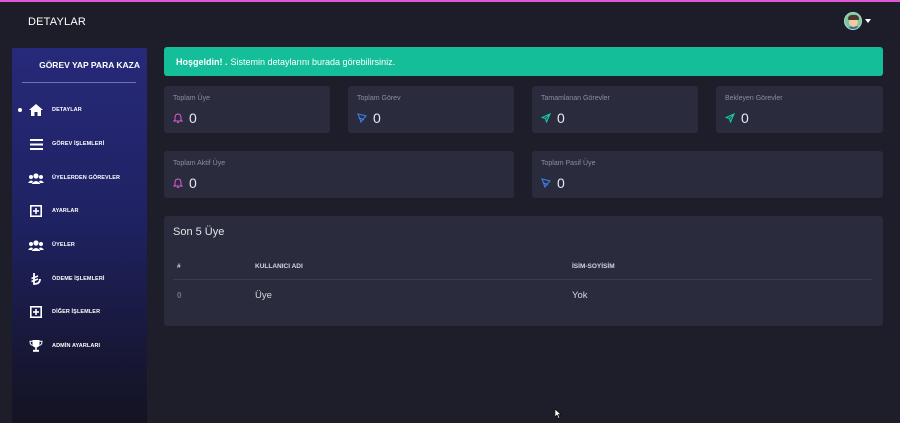 Image resolution: width=900 pixels, height=423 pixels. I want to click on sidebar-item-detaylar: DETAYLAR, so click(79, 110).